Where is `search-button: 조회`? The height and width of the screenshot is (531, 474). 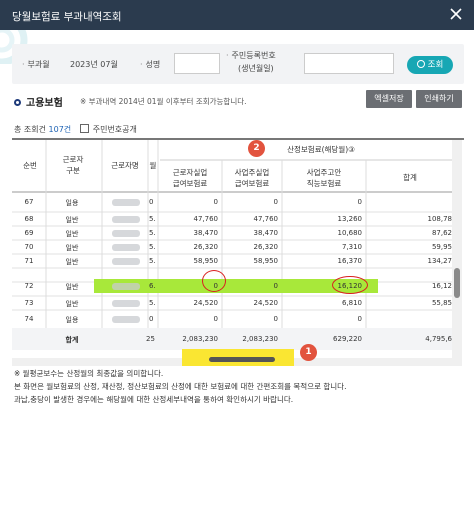 search-button: 조회 is located at coordinates (430, 65).